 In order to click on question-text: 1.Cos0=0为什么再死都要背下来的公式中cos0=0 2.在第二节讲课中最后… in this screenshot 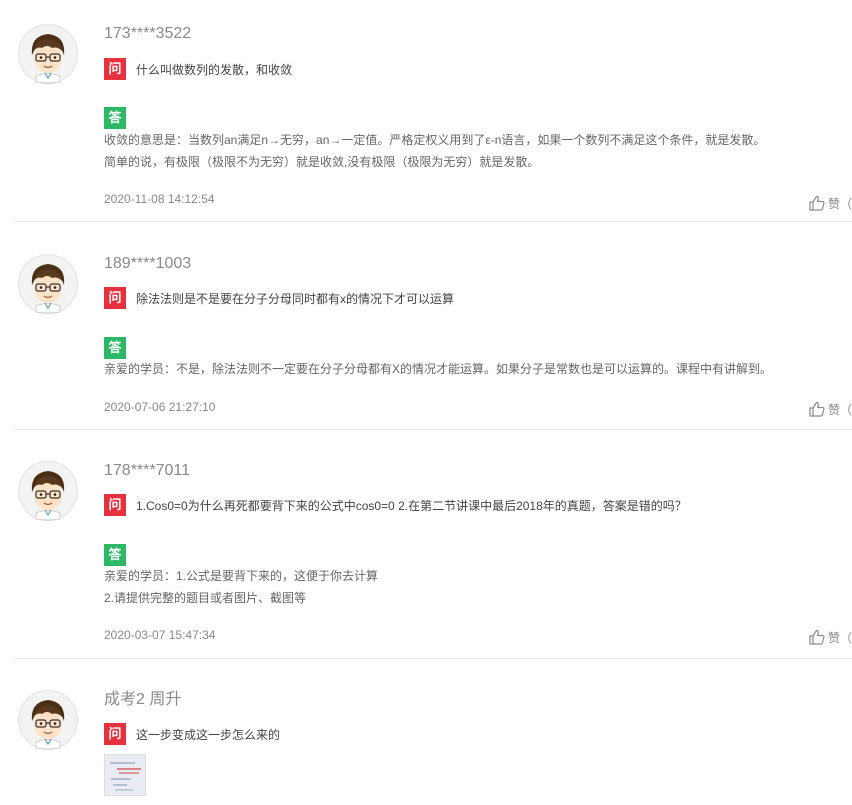, I will do `click(411, 505)`.